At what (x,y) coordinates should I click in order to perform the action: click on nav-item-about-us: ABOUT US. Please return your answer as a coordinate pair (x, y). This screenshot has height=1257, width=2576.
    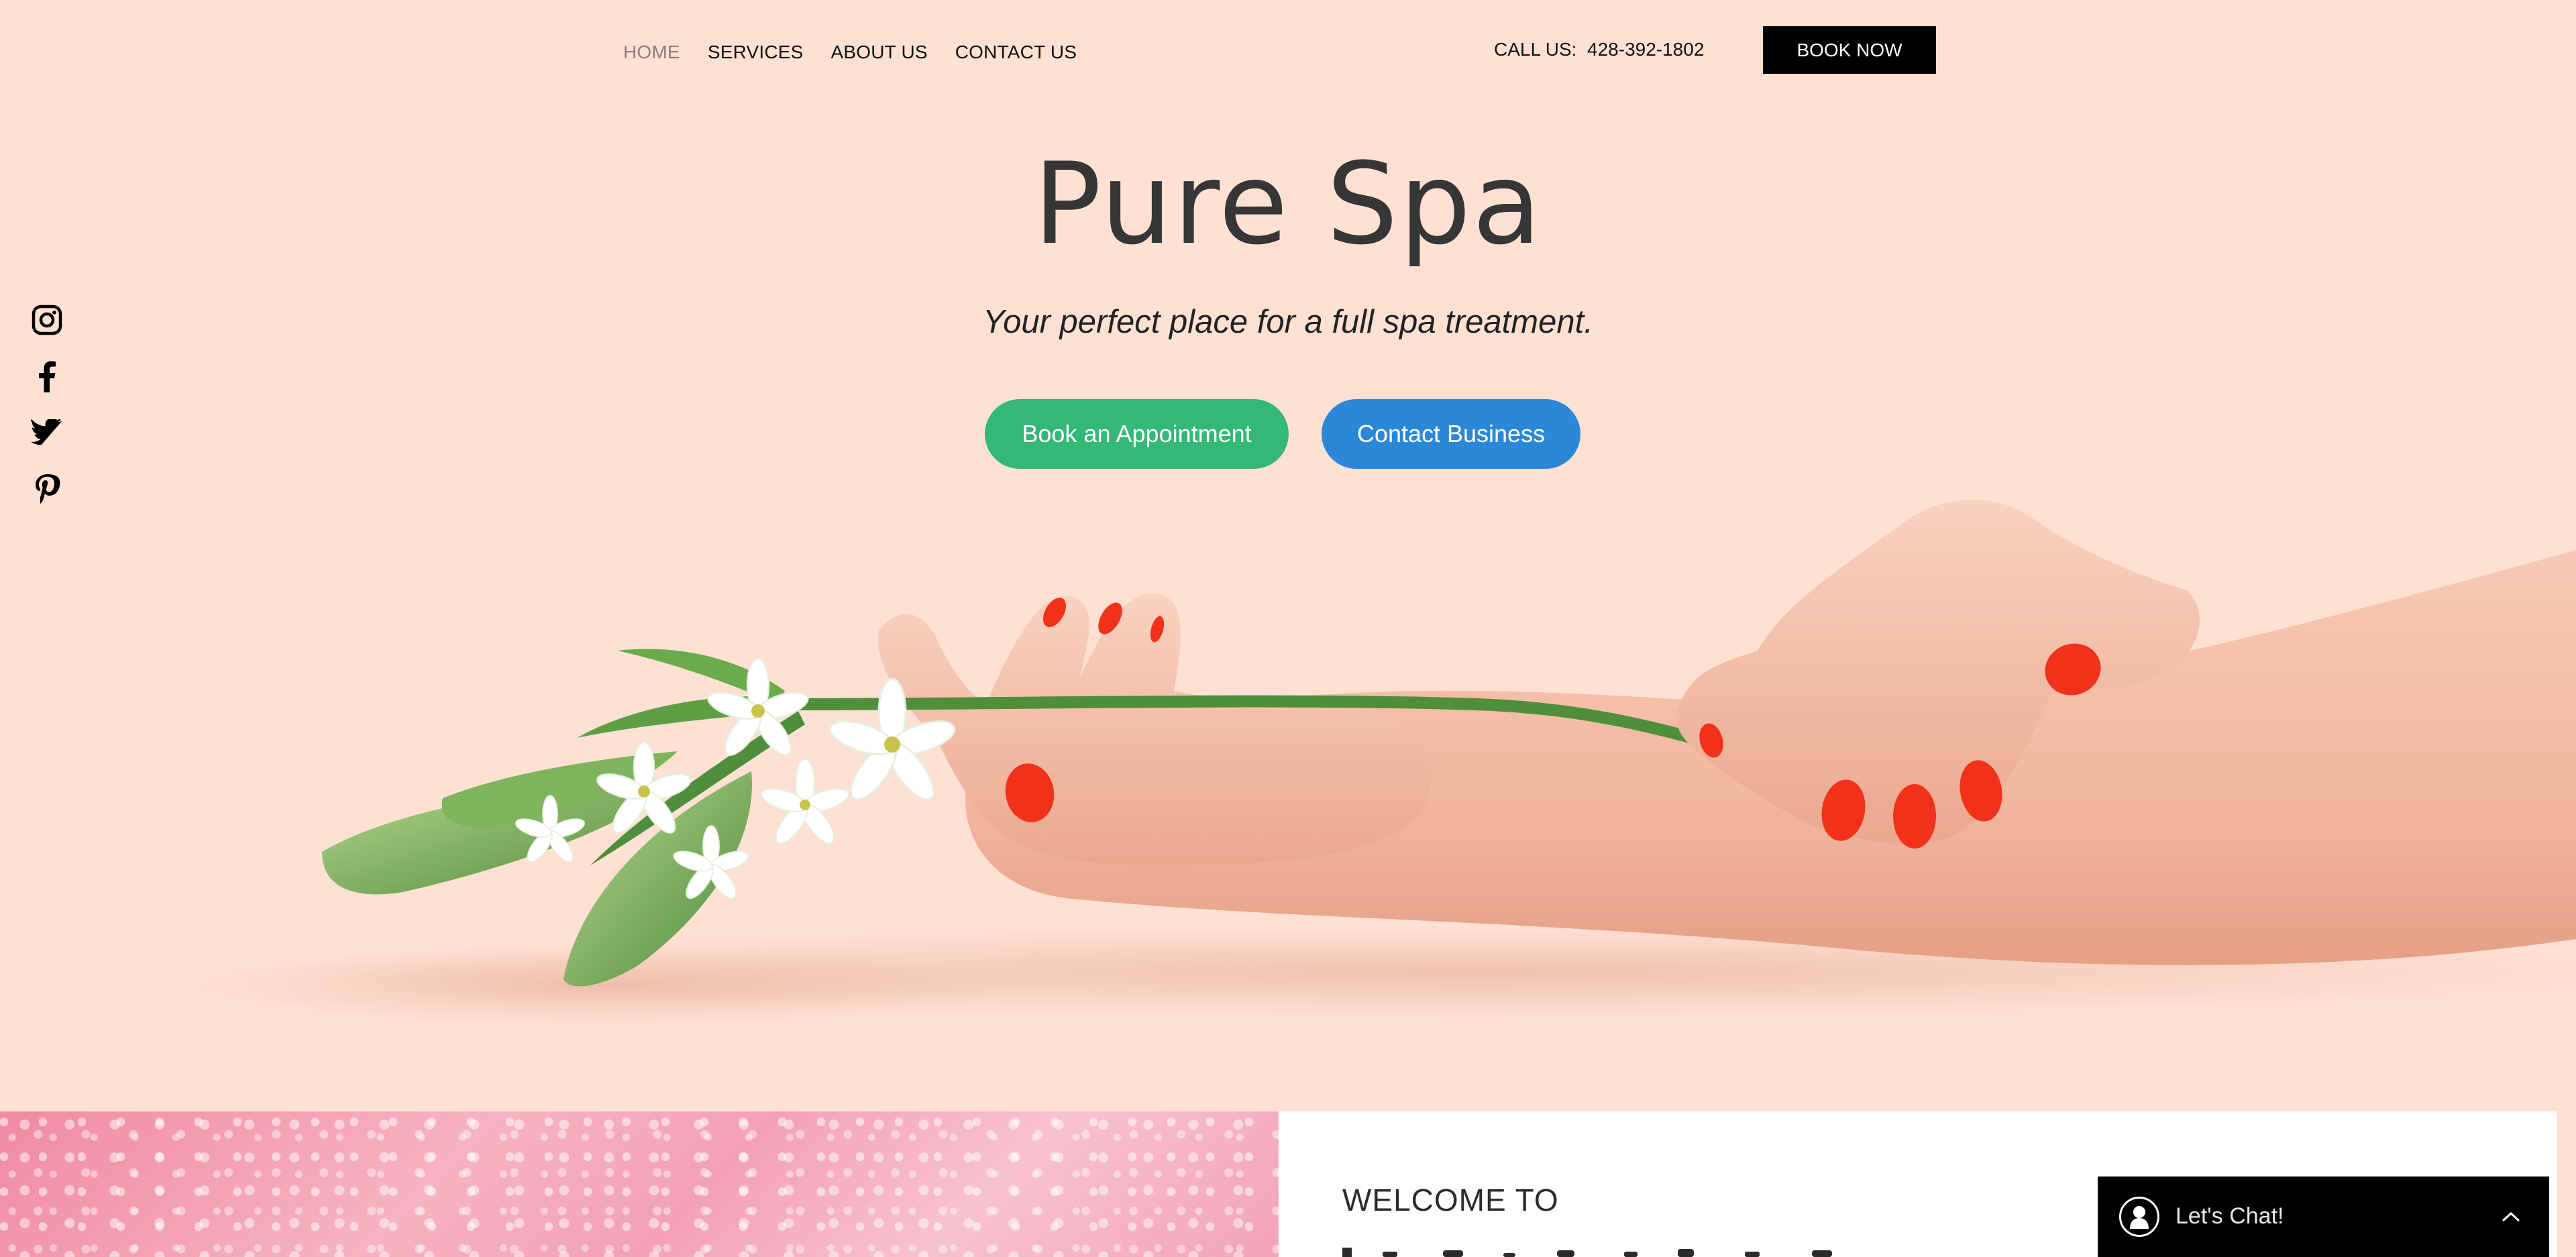
    Looking at the image, I should click on (879, 53).